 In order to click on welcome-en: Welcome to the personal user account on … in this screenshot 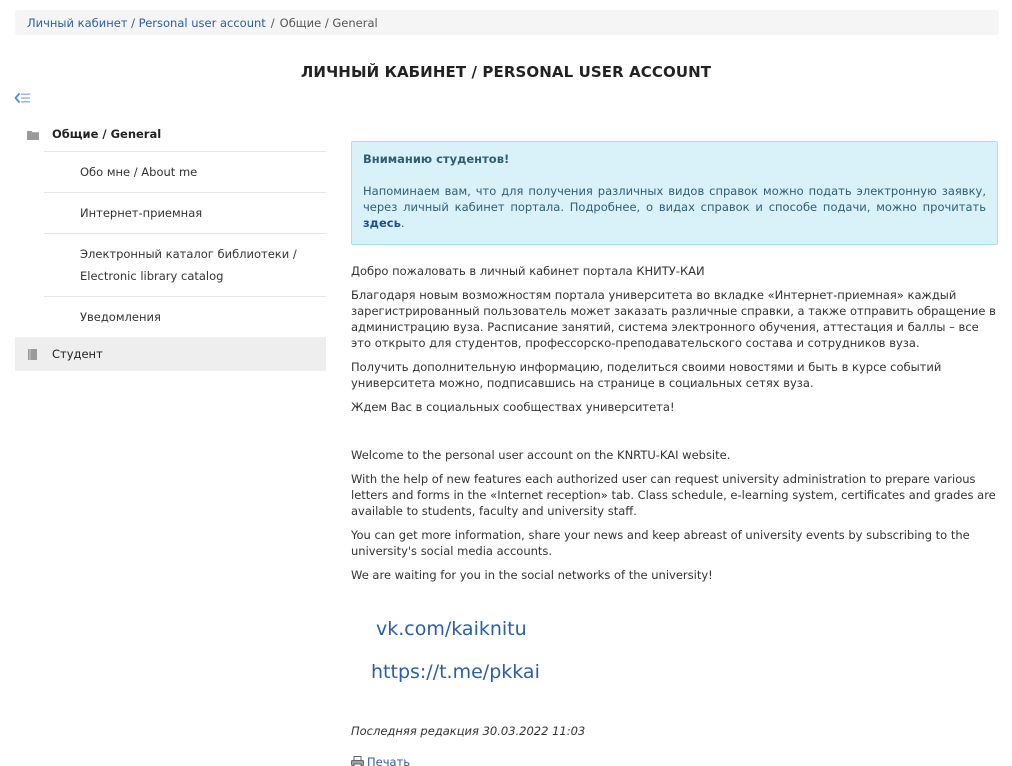, I will do `click(541, 455)`.